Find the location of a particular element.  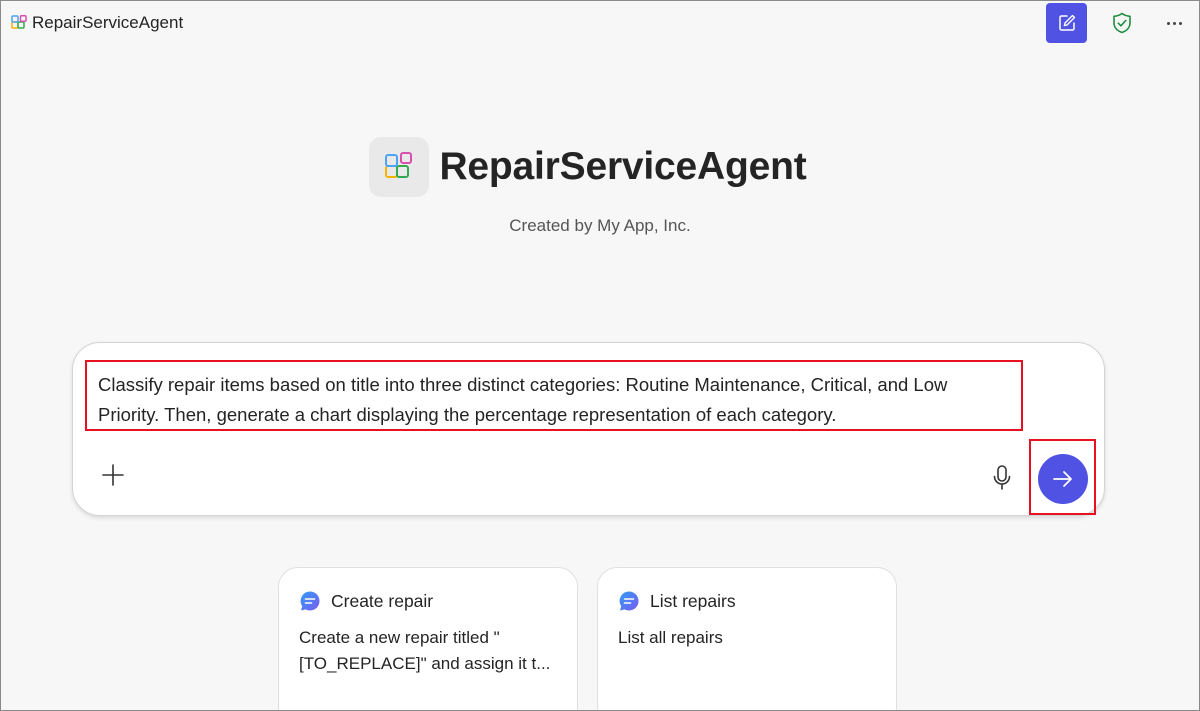

security-button is located at coordinates (1122, 23).